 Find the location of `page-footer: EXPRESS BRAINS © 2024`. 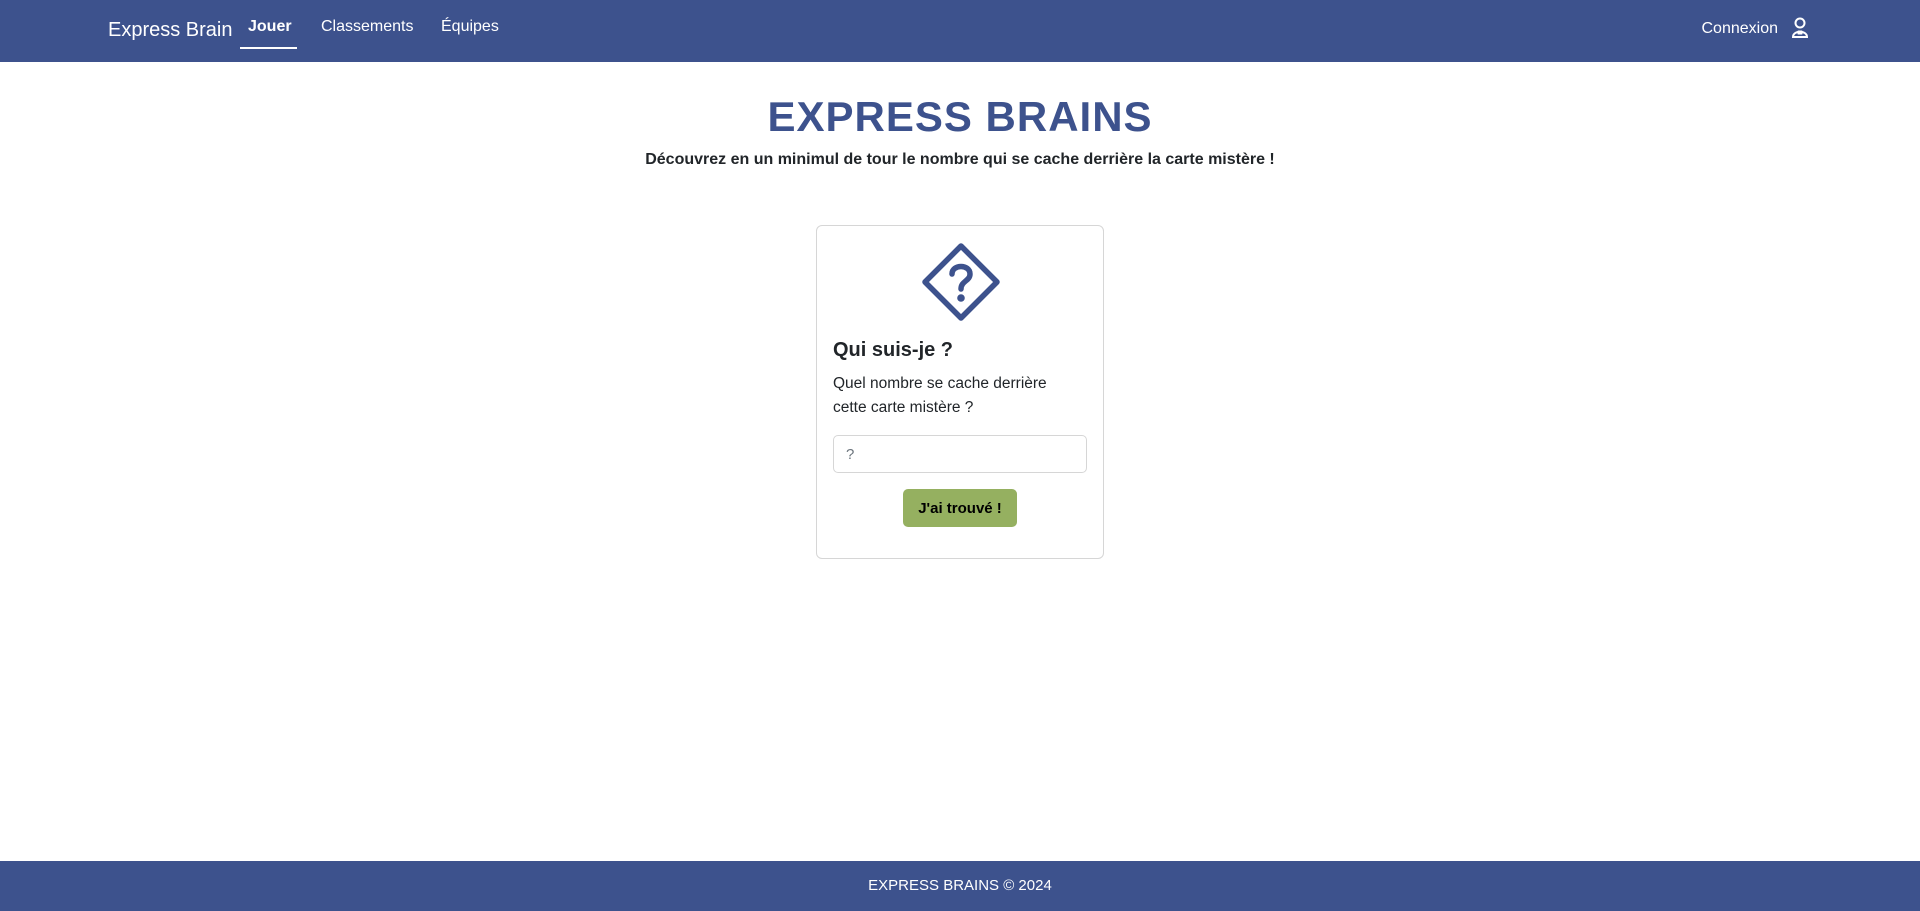

page-footer: EXPRESS BRAINS © 2024 is located at coordinates (960, 886).